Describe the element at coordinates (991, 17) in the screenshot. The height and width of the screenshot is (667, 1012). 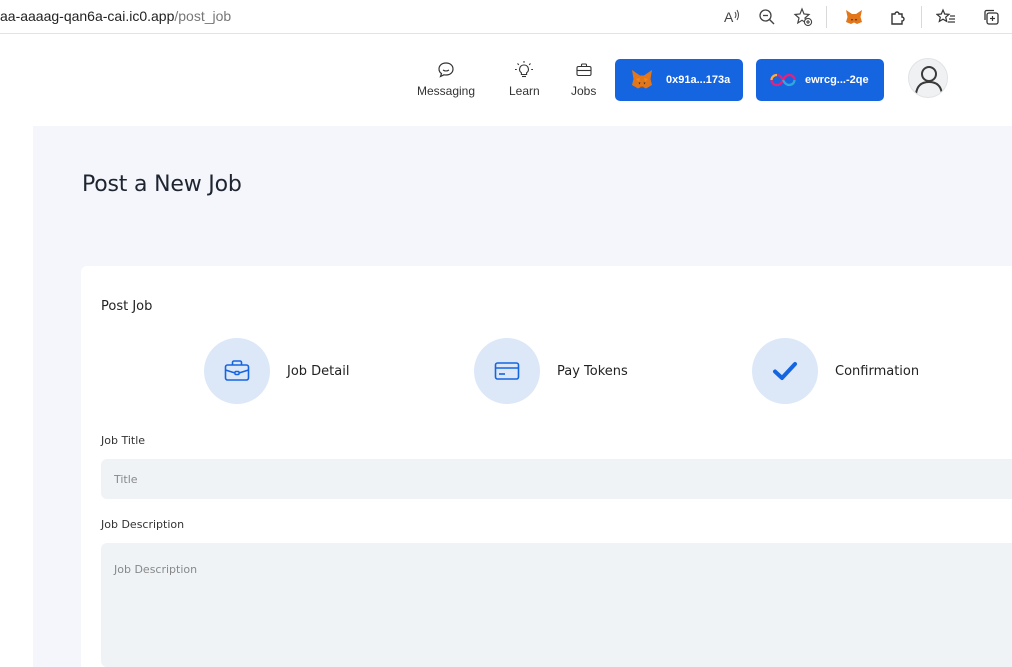
I see `collections-icon` at that location.